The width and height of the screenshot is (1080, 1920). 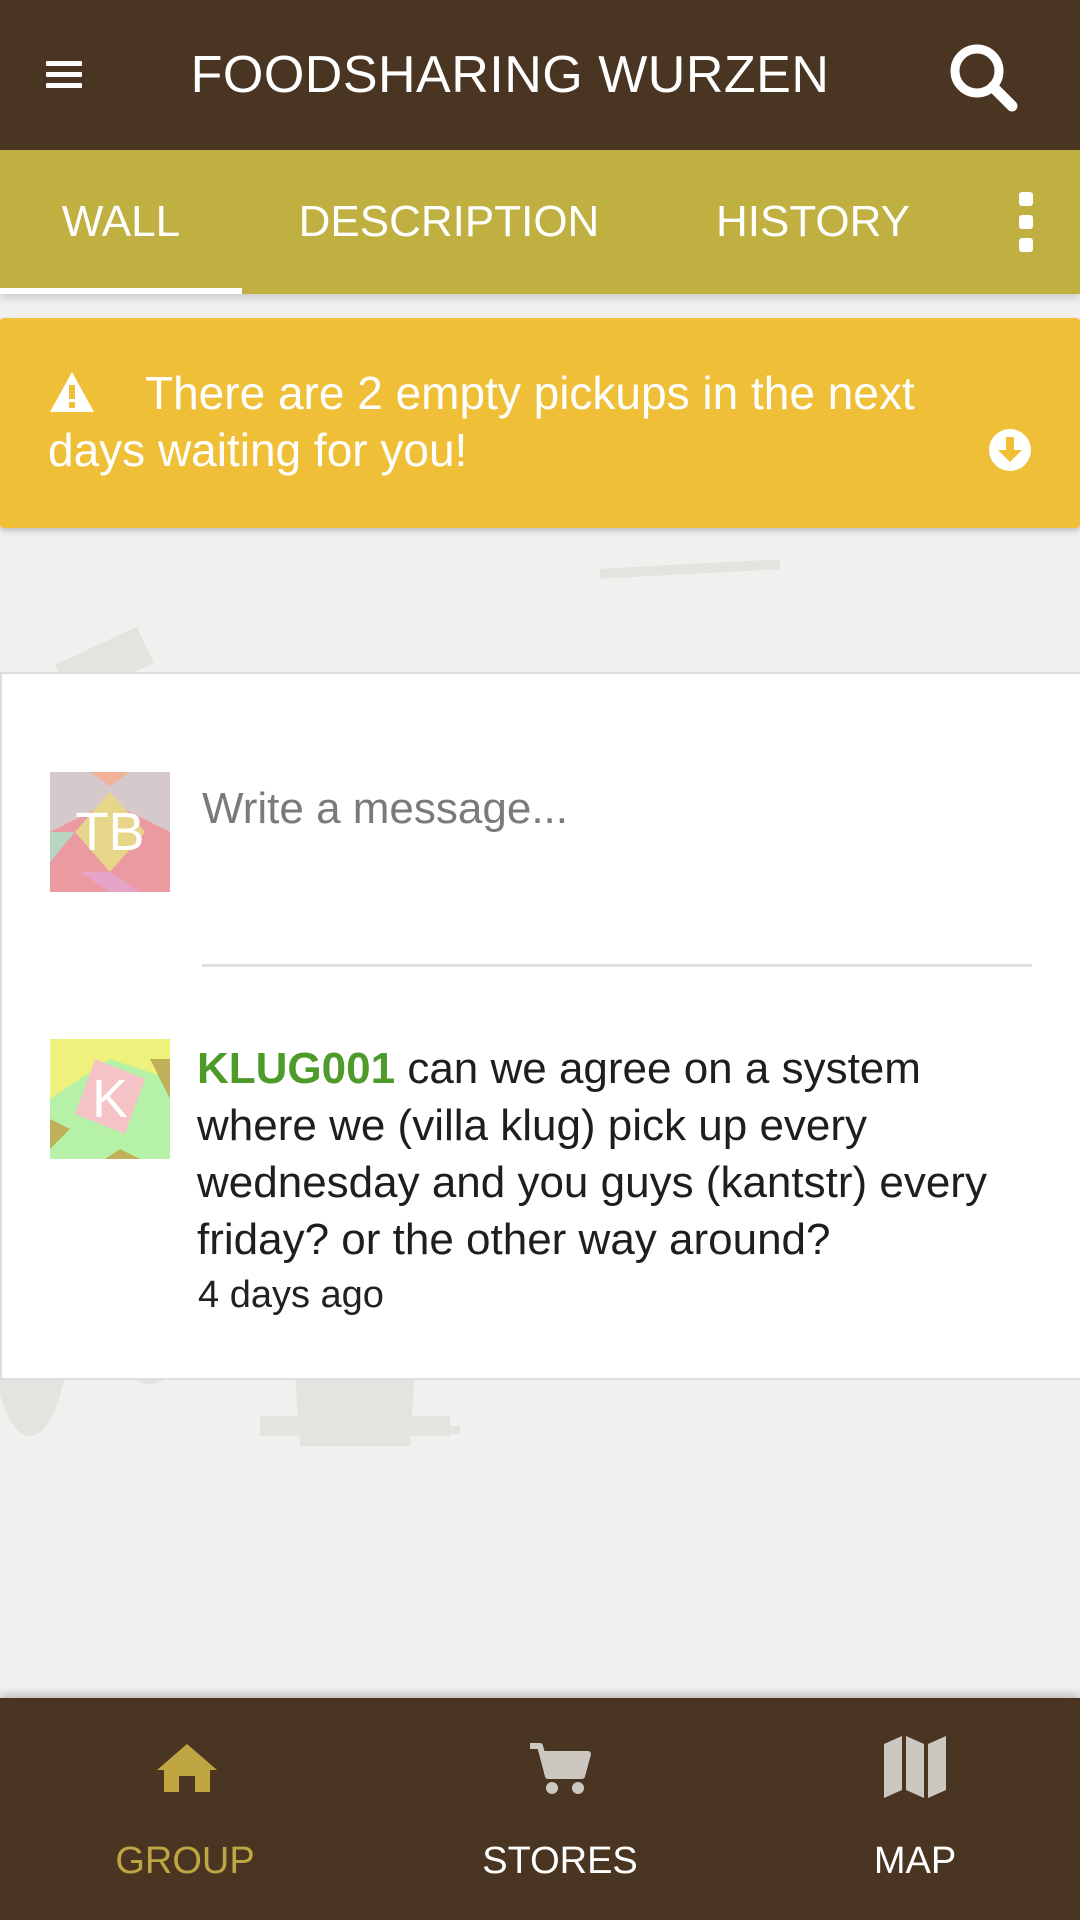 I want to click on bottom-navigation: GROUP STORES MAP, so click(x=540, y=1809).